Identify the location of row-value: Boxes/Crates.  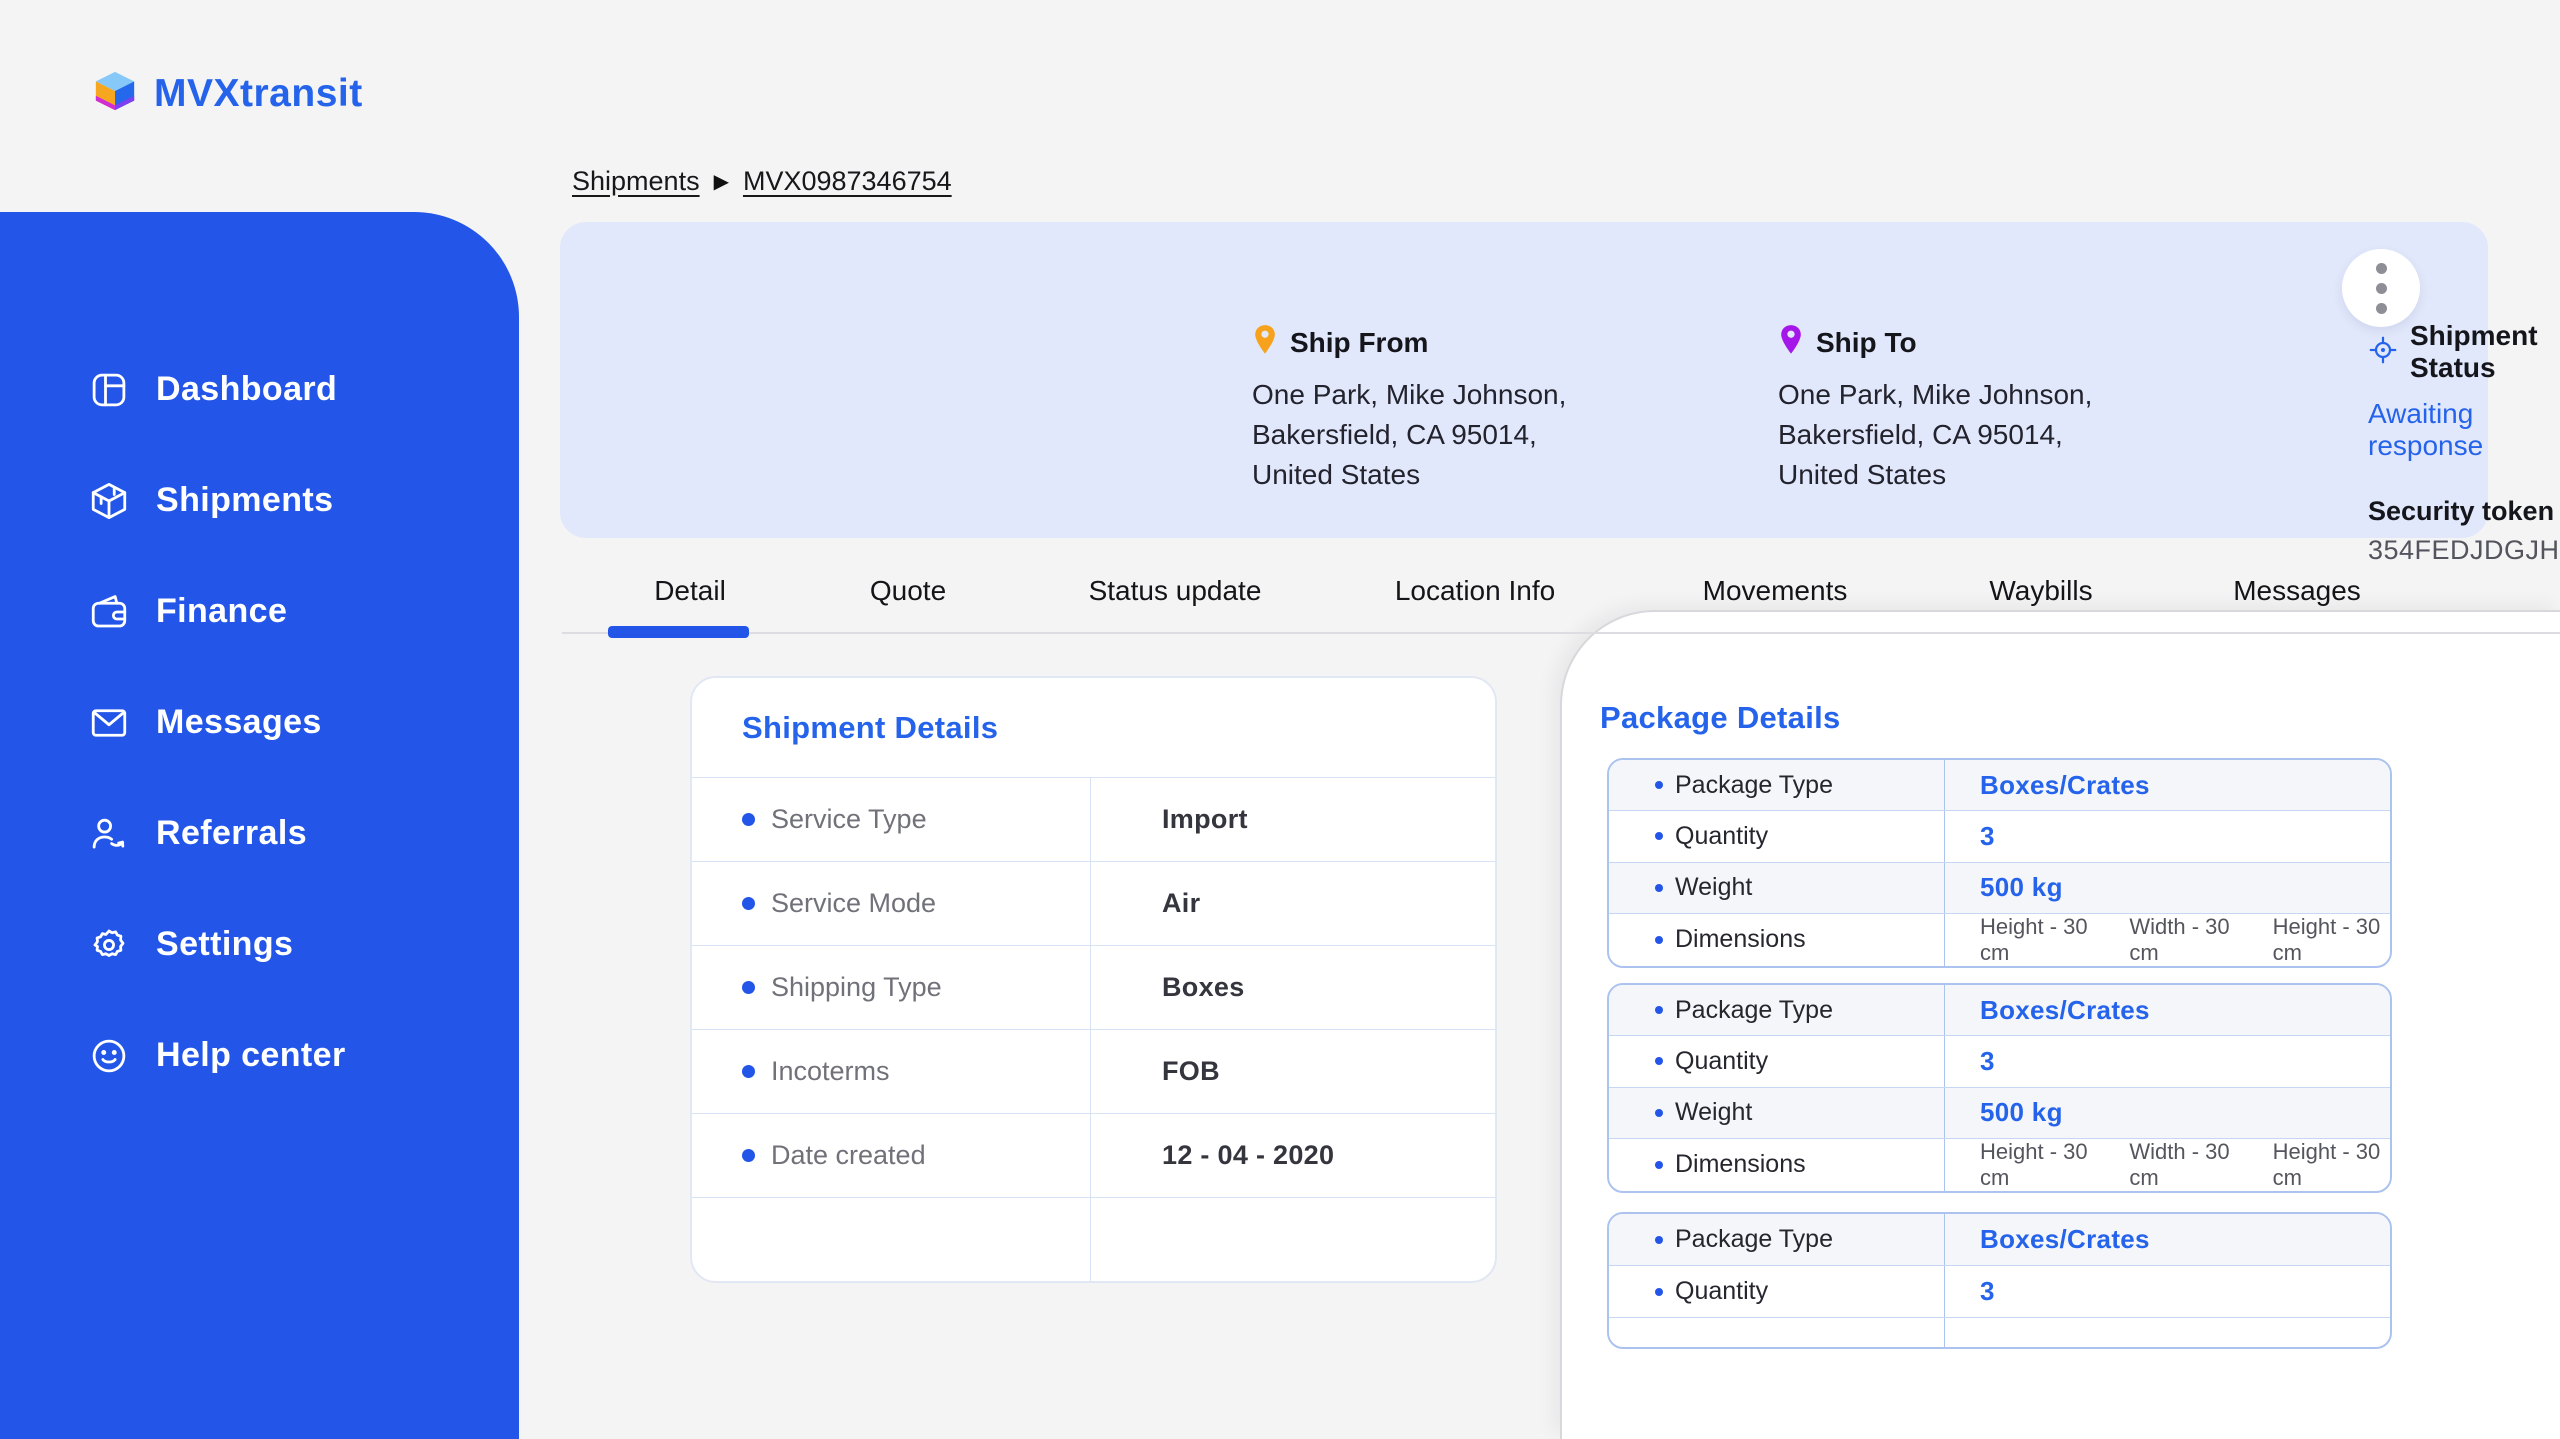
(2065, 1239).